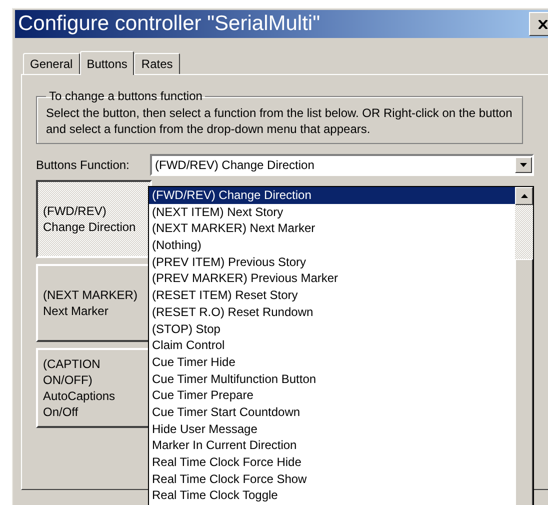  Describe the element at coordinates (332, 212) in the screenshot. I see `list-option: (NEXT ITEM) Next Story` at that location.